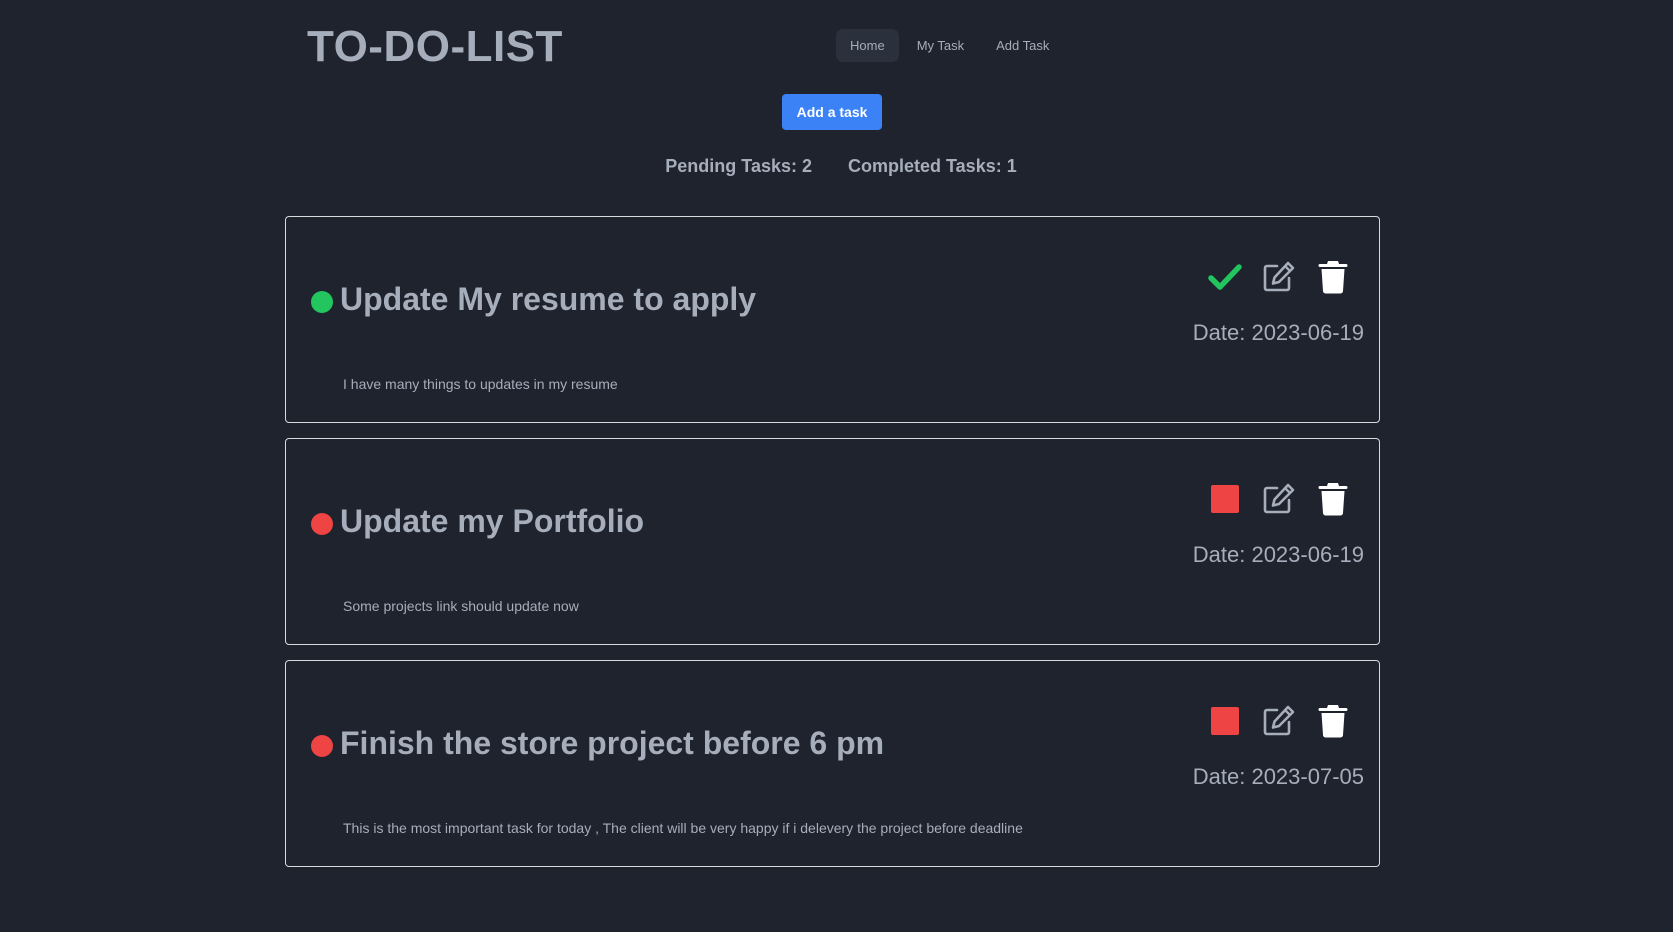 The height and width of the screenshot is (932, 1673). Describe the element at coordinates (612, 743) in the screenshot. I see `task-title: Finish the store project before 6 pm` at that location.